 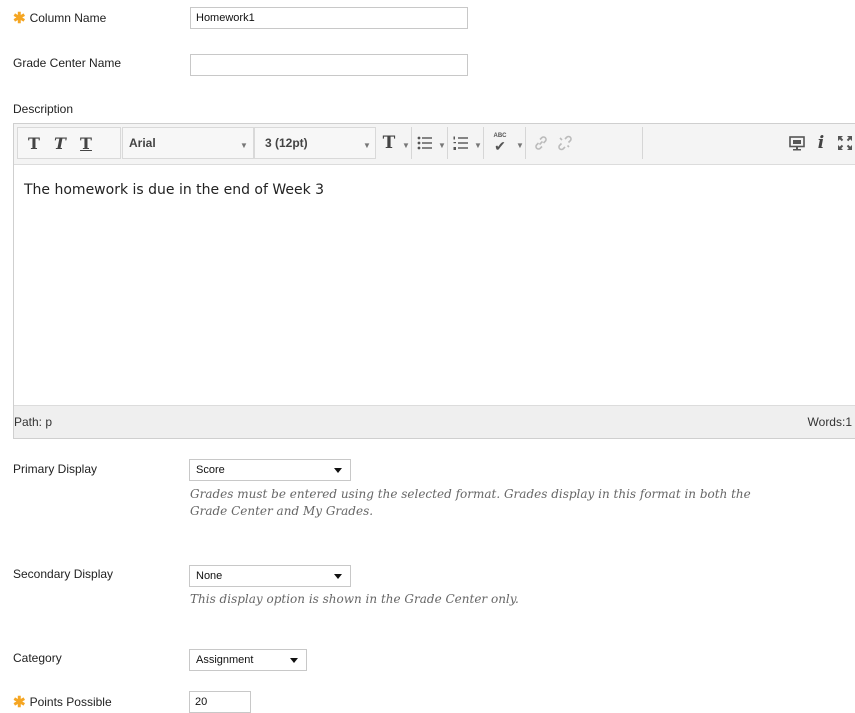 What do you see at coordinates (434, 421) in the screenshot?
I see `editor-statusbar: Path: p Words:1` at bounding box center [434, 421].